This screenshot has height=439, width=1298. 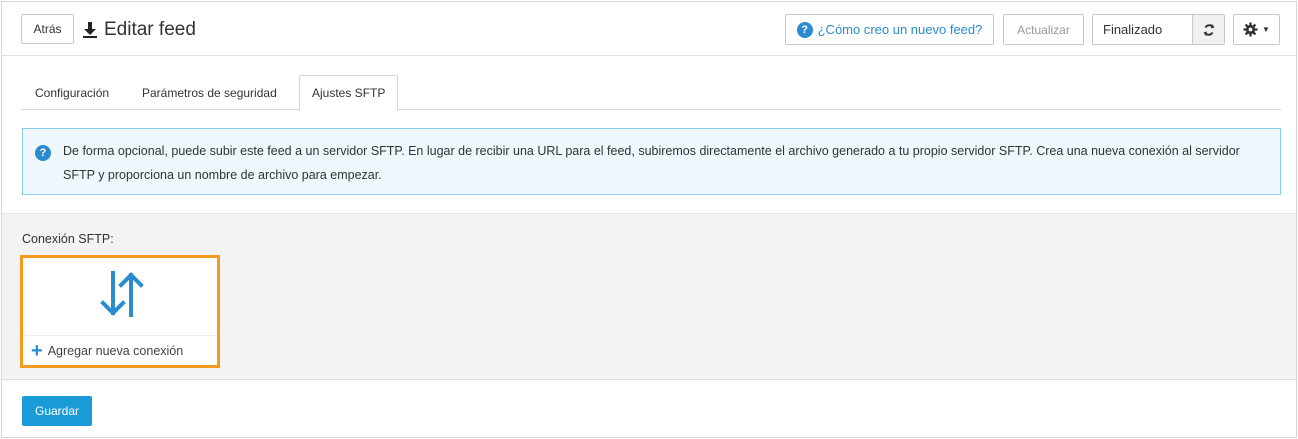 I want to click on back-button: Atrás, so click(x=47, y=29).